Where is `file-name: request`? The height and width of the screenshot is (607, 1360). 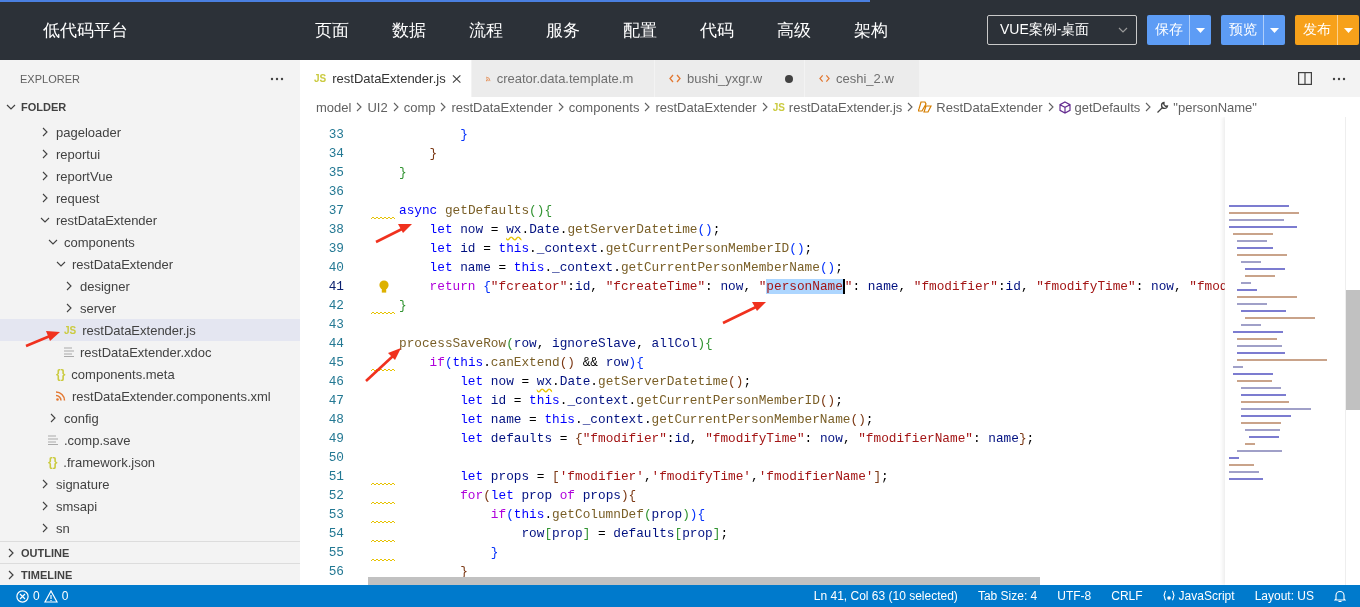 file-name: request is located at coordinates (78, 198).